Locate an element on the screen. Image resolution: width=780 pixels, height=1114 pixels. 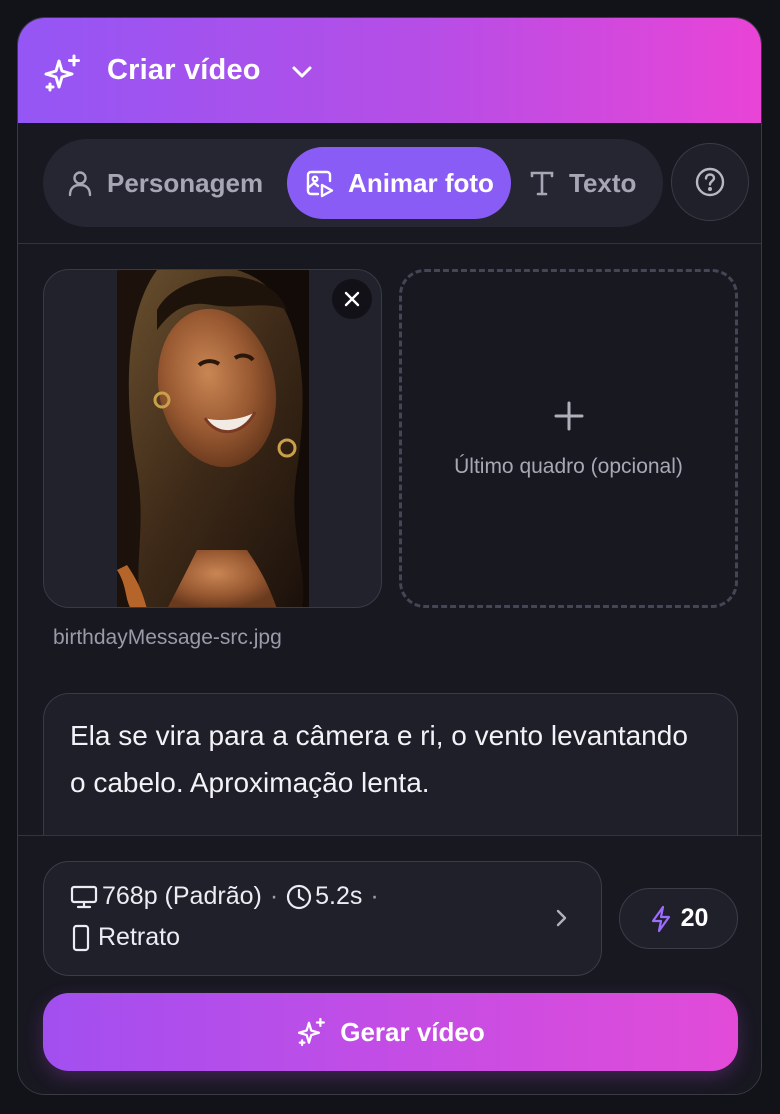
resolution-value: 768p (Padrão) is located at coordinates (182, 896).